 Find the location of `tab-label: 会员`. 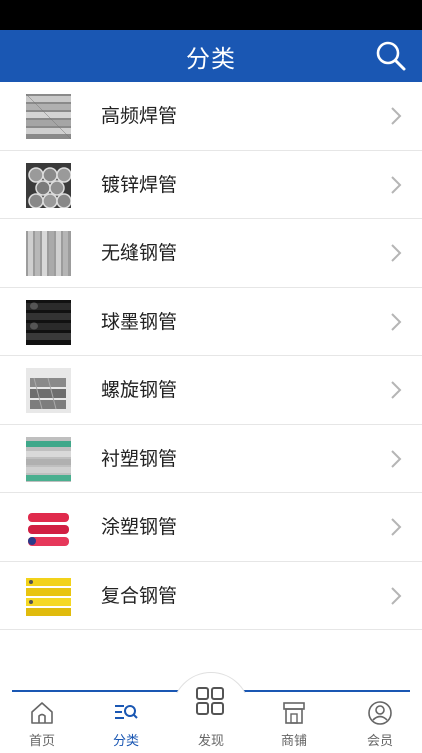

tab-label: 会员 is located at coordinates (379, 741).